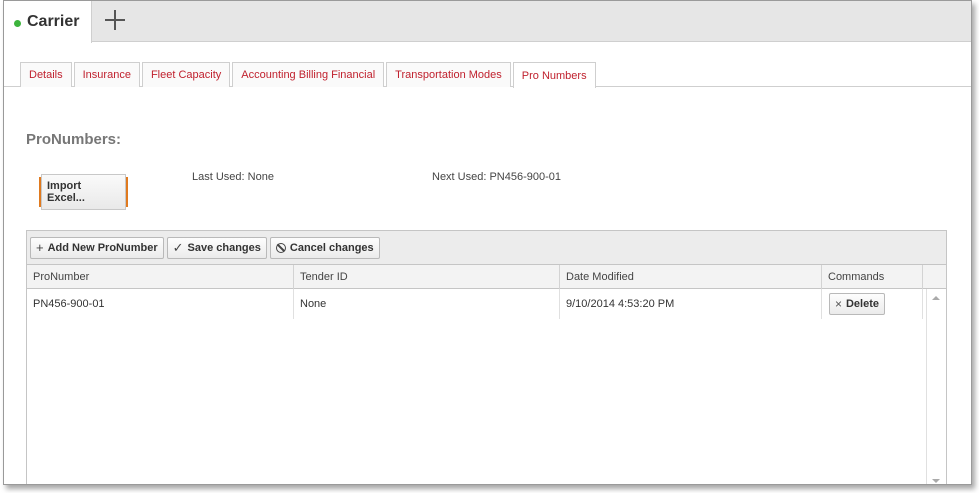 This screenshot has width=979, height=493. I want to click on cell-pronumber: PN456-900-01, so click(160, 304).